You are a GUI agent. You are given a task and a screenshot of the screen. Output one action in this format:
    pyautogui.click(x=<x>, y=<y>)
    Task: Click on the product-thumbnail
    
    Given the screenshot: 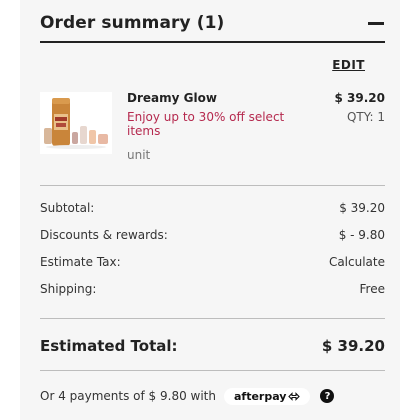 What is the action you would take?
    pyautogui.click(x=76, y=123)
    